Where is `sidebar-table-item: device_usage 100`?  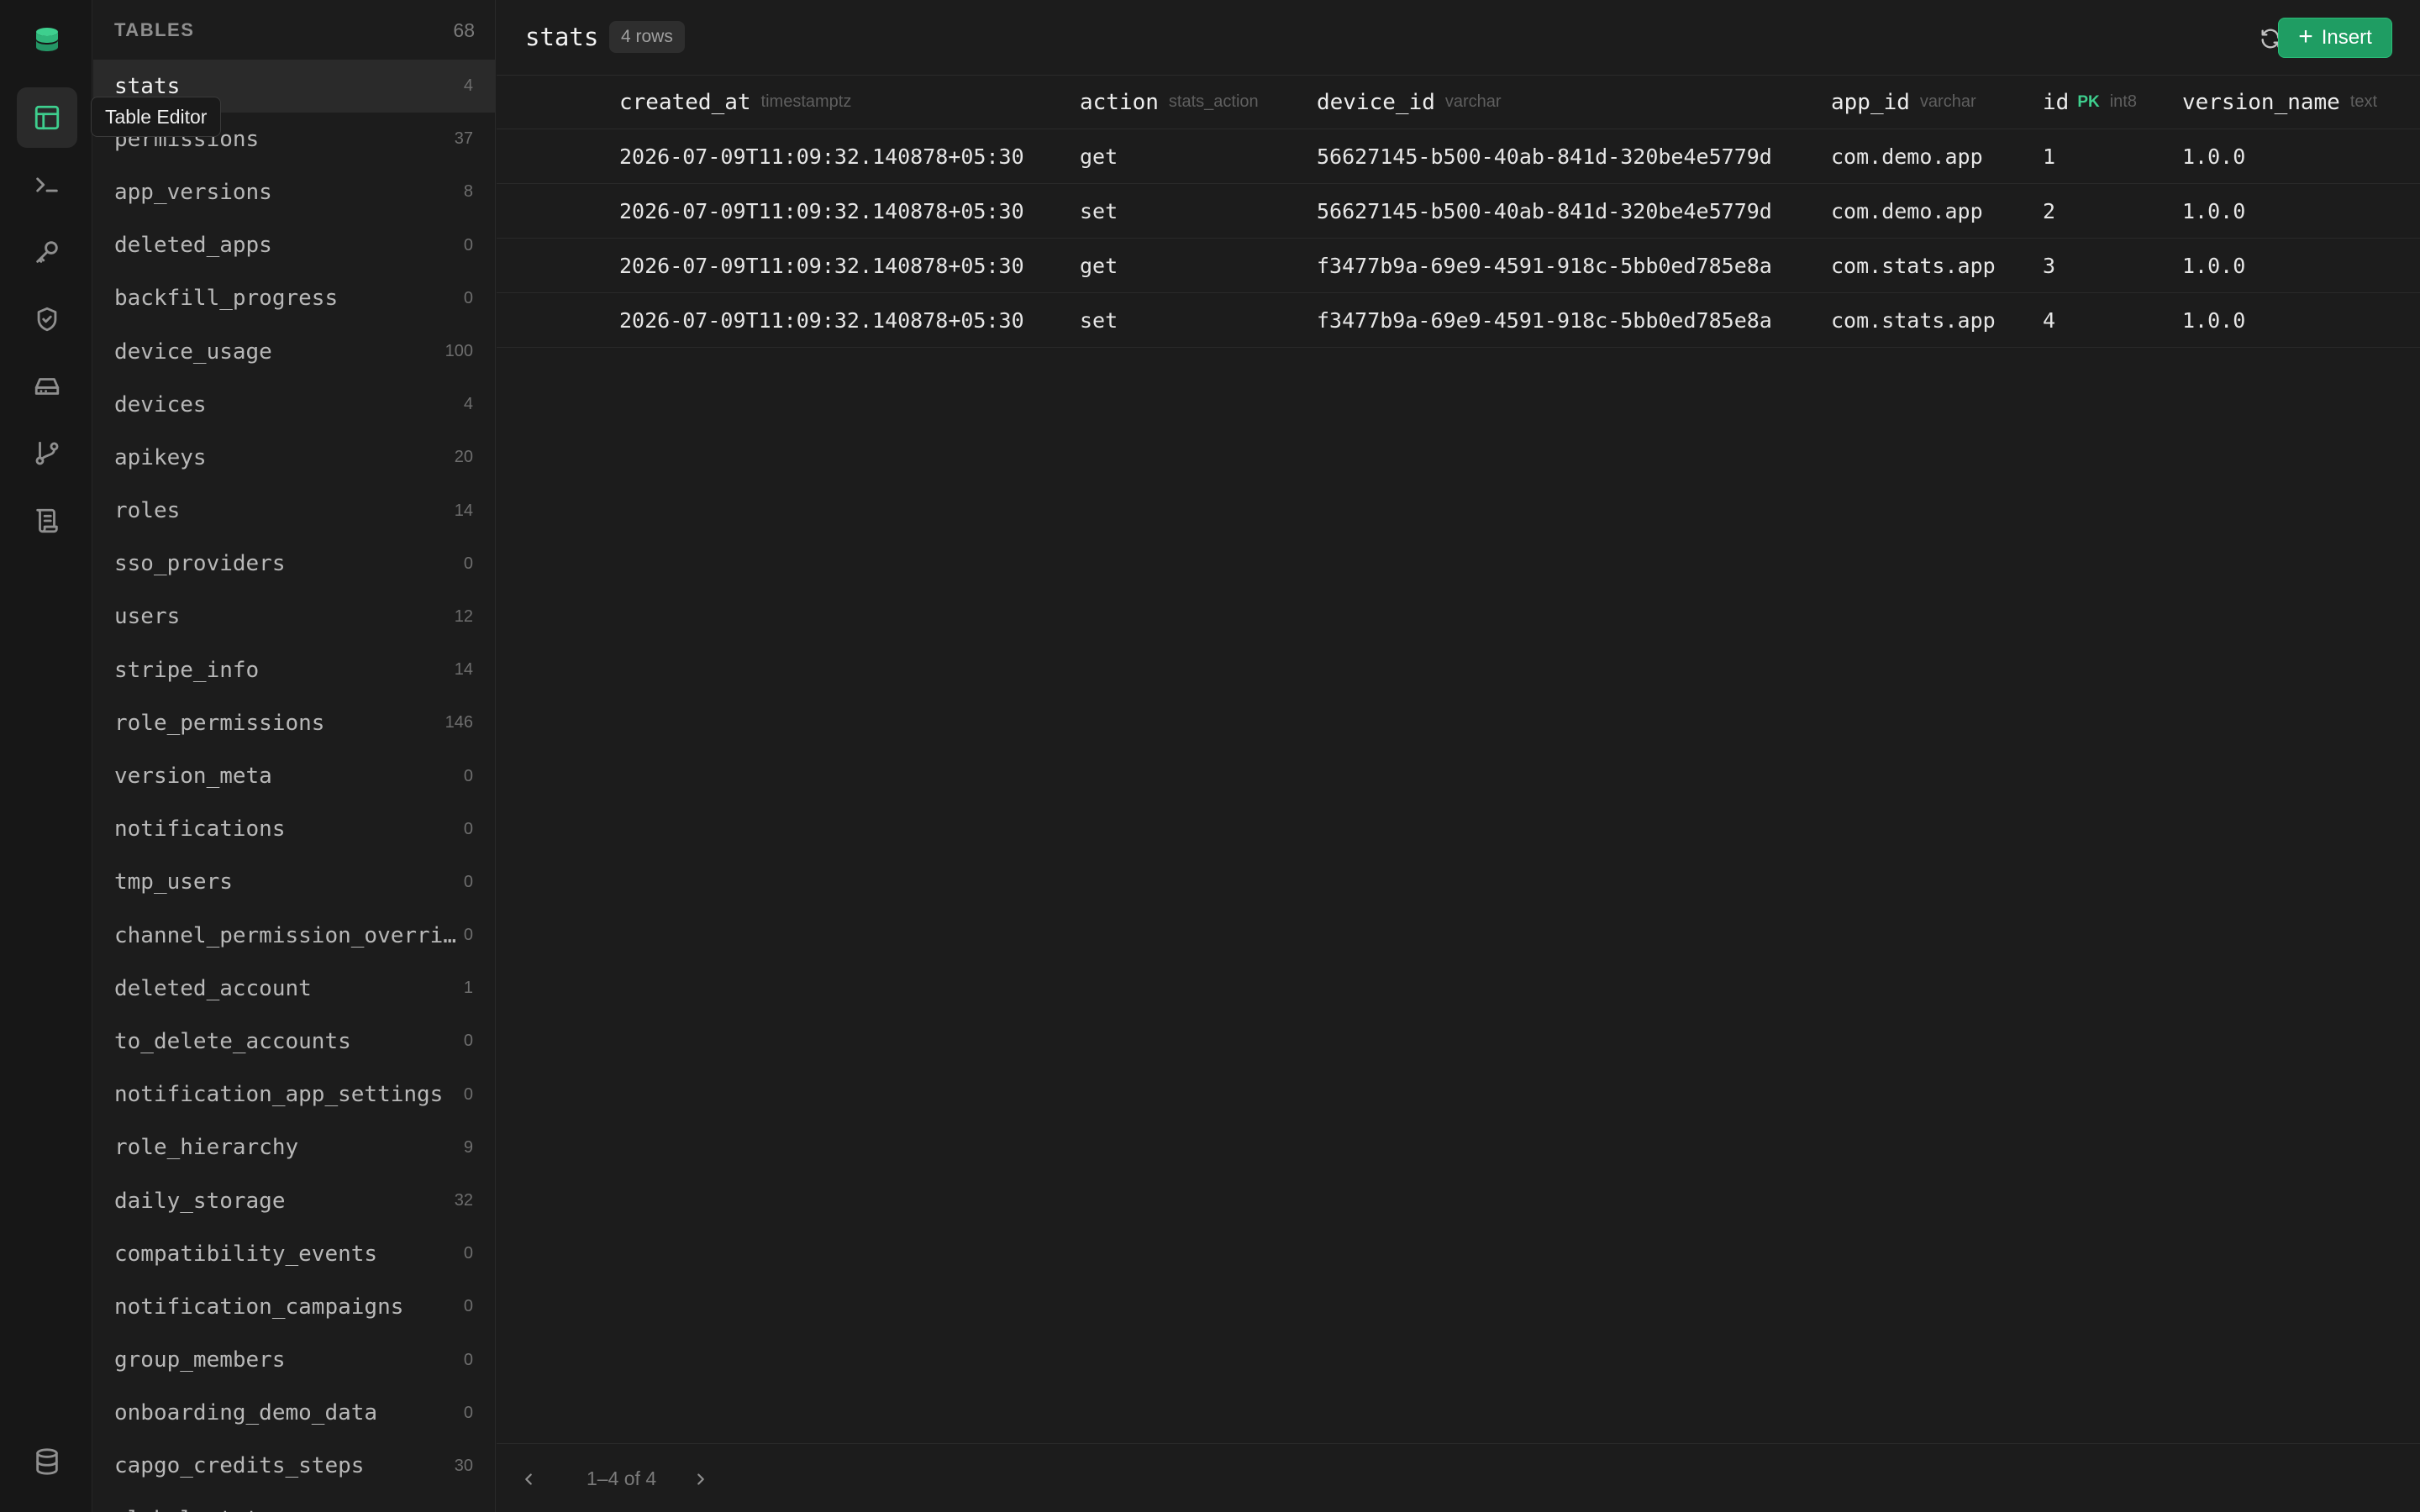
sidebar-table-item: device_usage 100 is located at coordinates (294, 351).